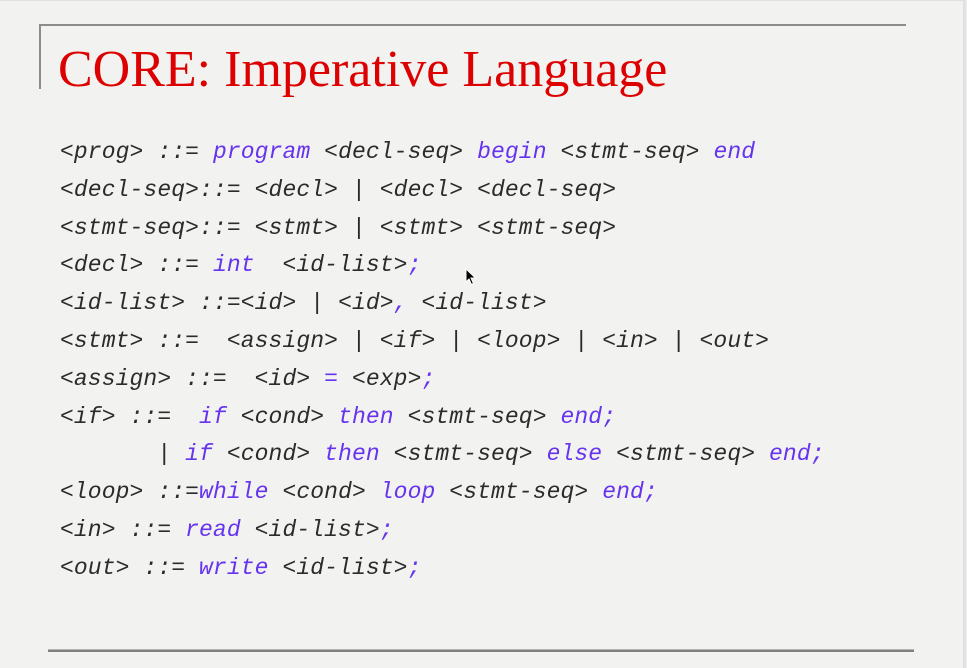 Image resolution: width=967 pixels, height=668 pixels. I want to click on rule-nonterminal: <assign> | <if> | <loop> | <in> | <out>, so click(491, 340).